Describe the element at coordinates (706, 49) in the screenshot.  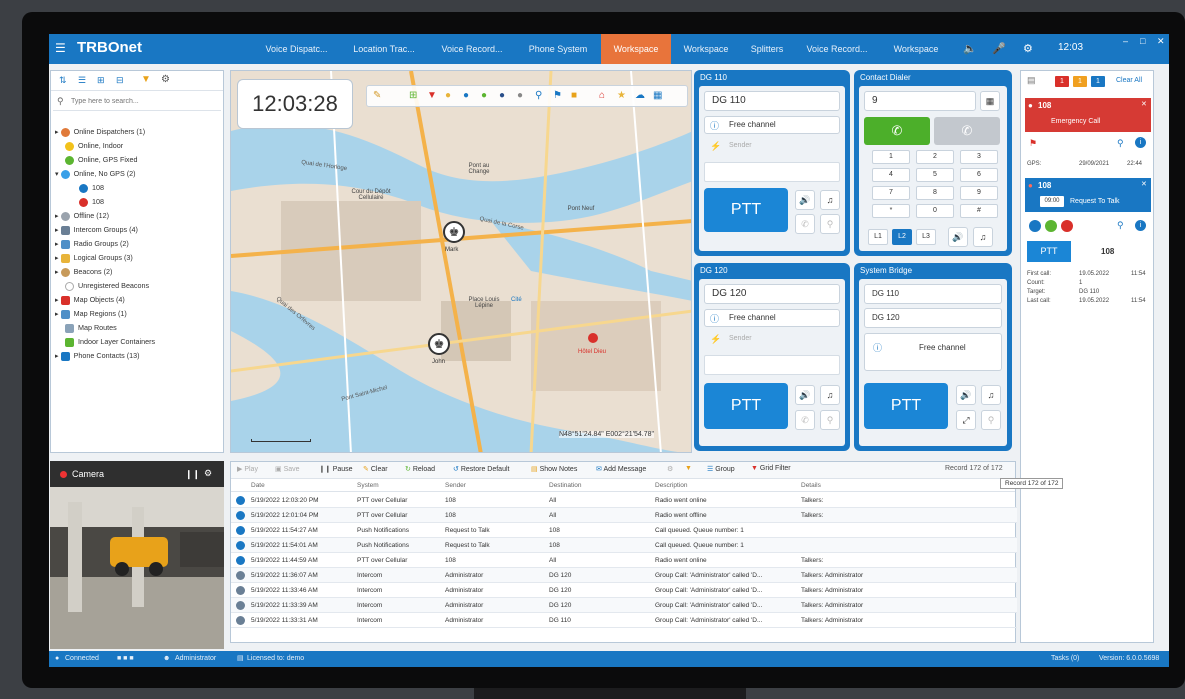
I see `tab-workspace-2: Workspace` at that location.